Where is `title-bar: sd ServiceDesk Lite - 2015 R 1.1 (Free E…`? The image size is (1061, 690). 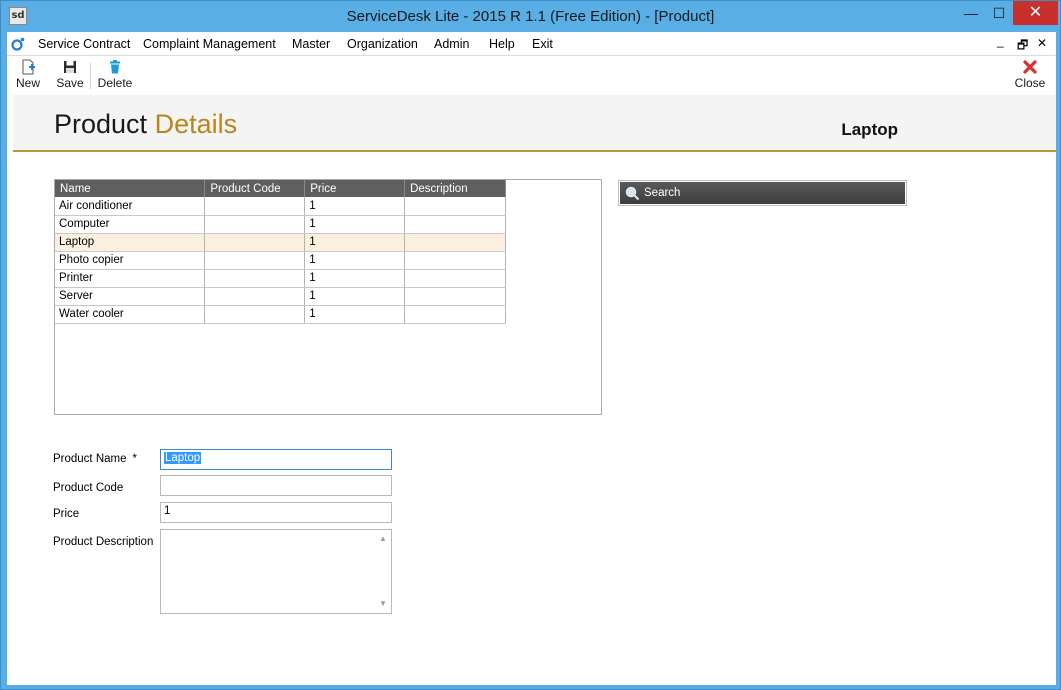 title-bar: sd ServiceDesk Lite - 2015 R 1.1 (Free E… is located at coordinates (530, 16).